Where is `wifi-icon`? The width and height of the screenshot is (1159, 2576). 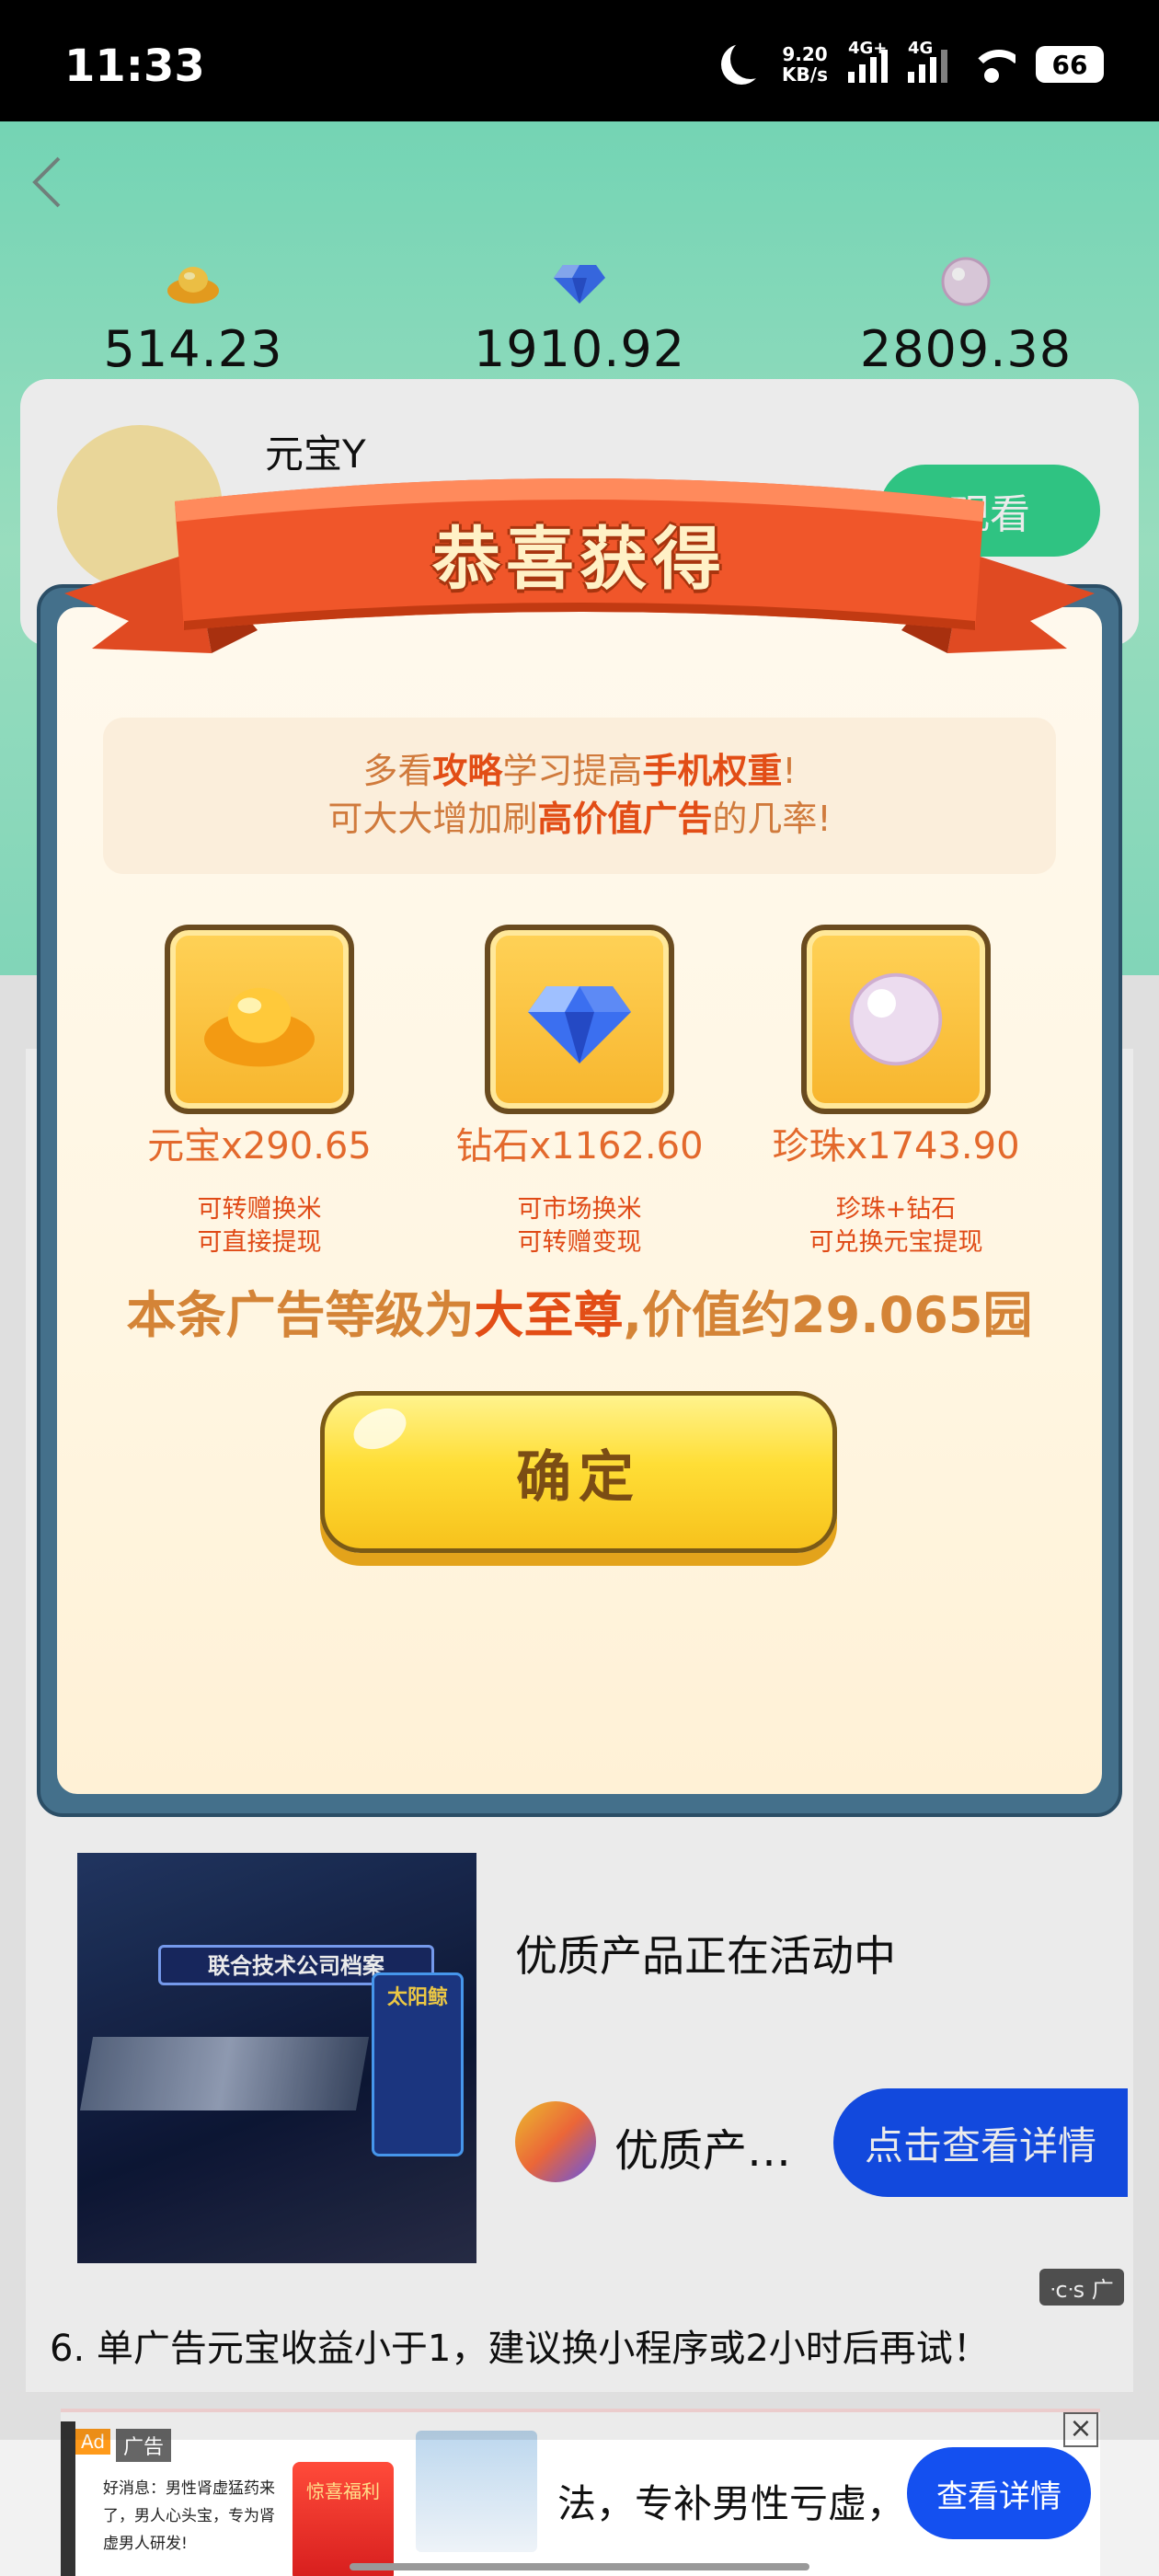
wifi-icon is located at coordinates (992, 64).